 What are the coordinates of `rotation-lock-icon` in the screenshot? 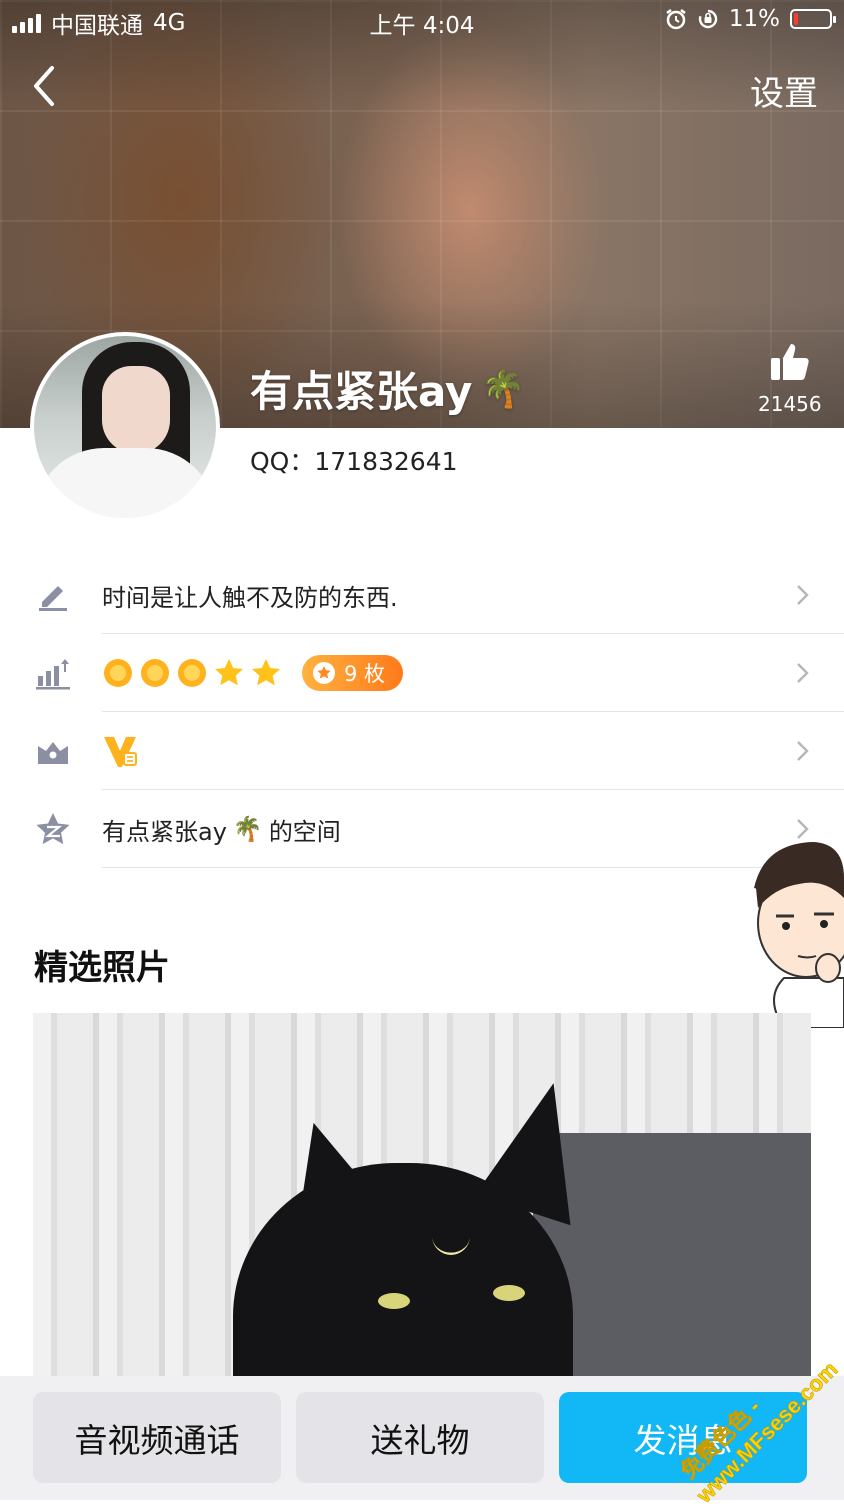 It's located at (708, 19).